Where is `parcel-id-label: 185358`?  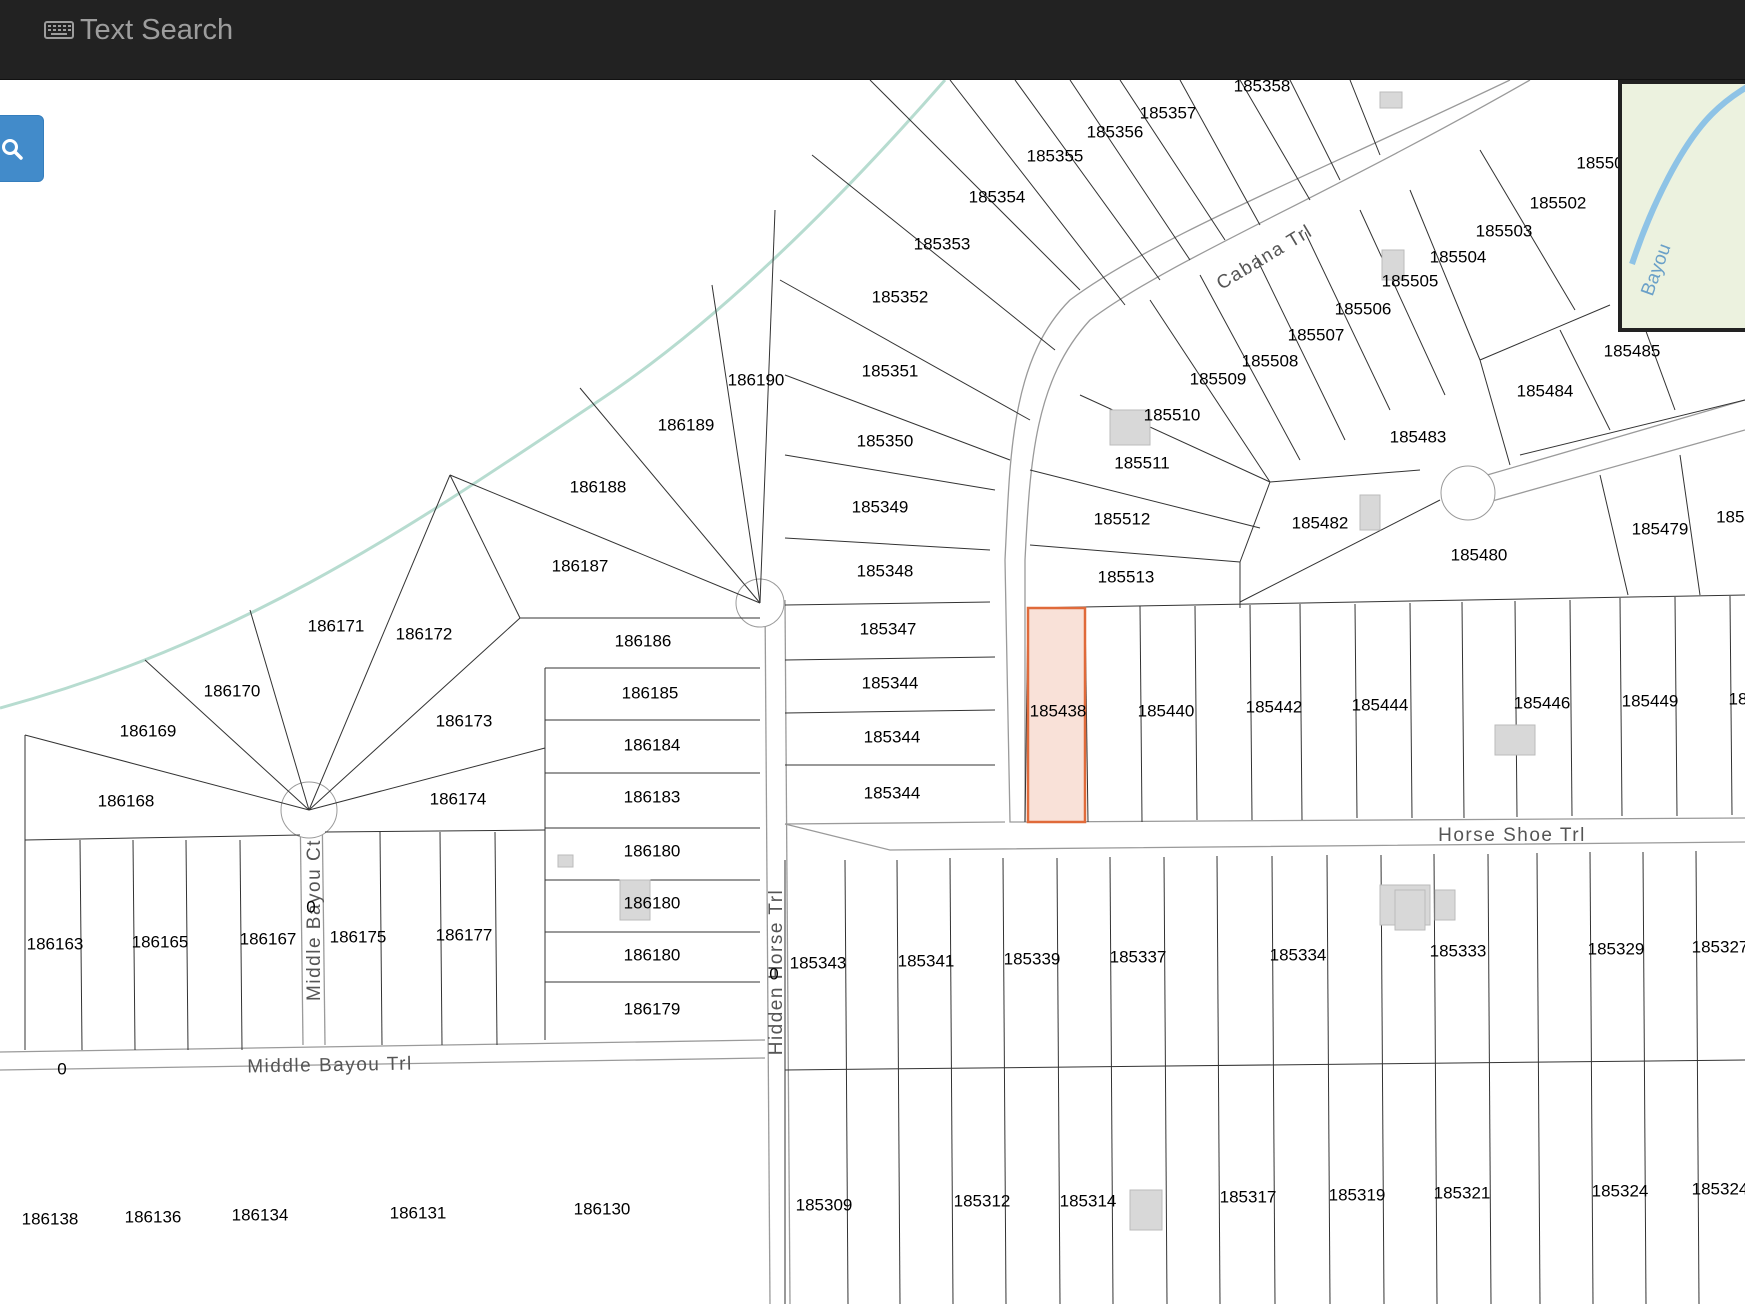 parcel-id-label: 185358 is located at coordinates (1262, 87).